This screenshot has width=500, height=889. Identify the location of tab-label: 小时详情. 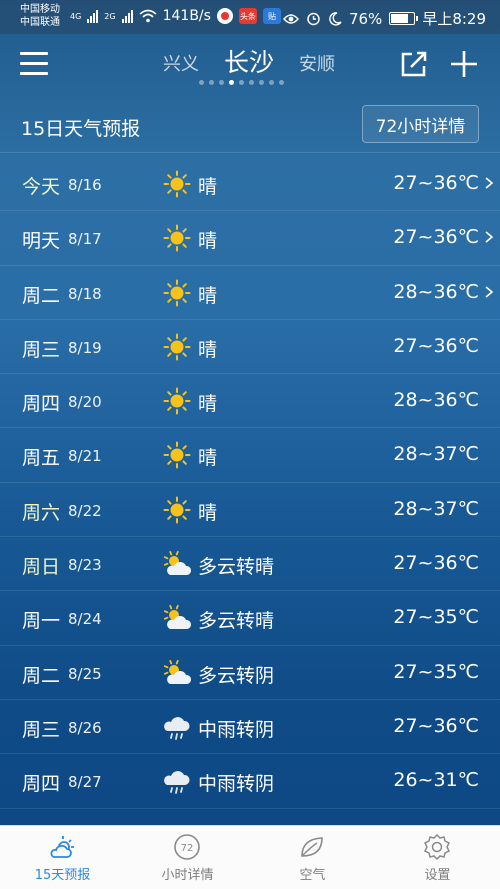
(187, 875).